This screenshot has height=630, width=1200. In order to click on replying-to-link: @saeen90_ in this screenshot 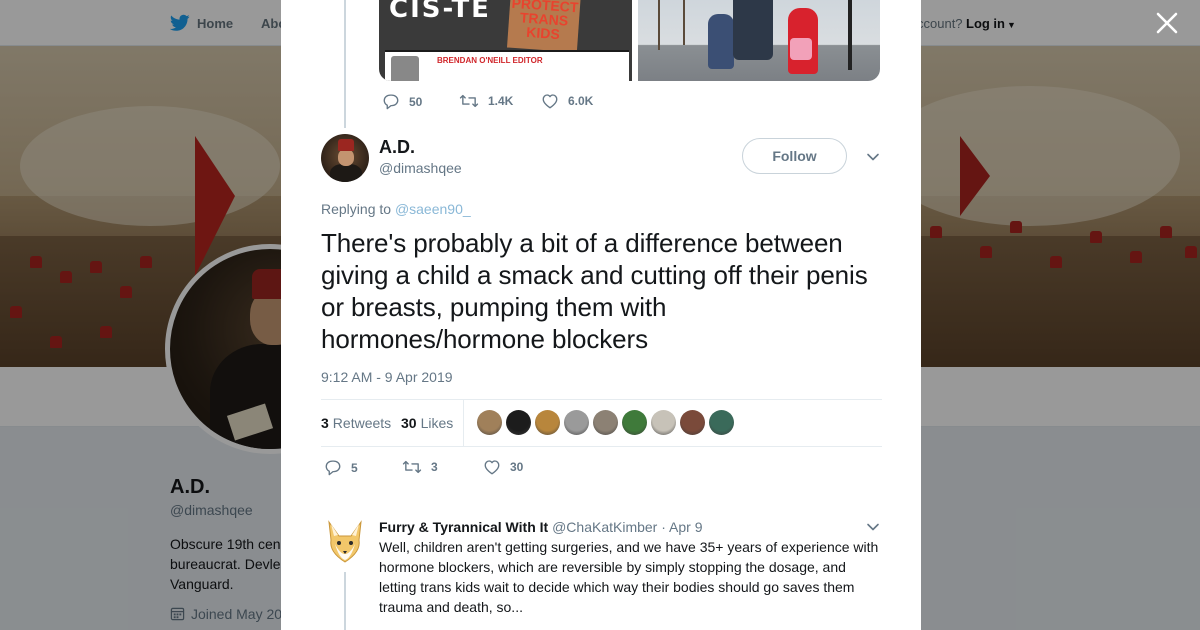, I will do `click(433, 209)`.